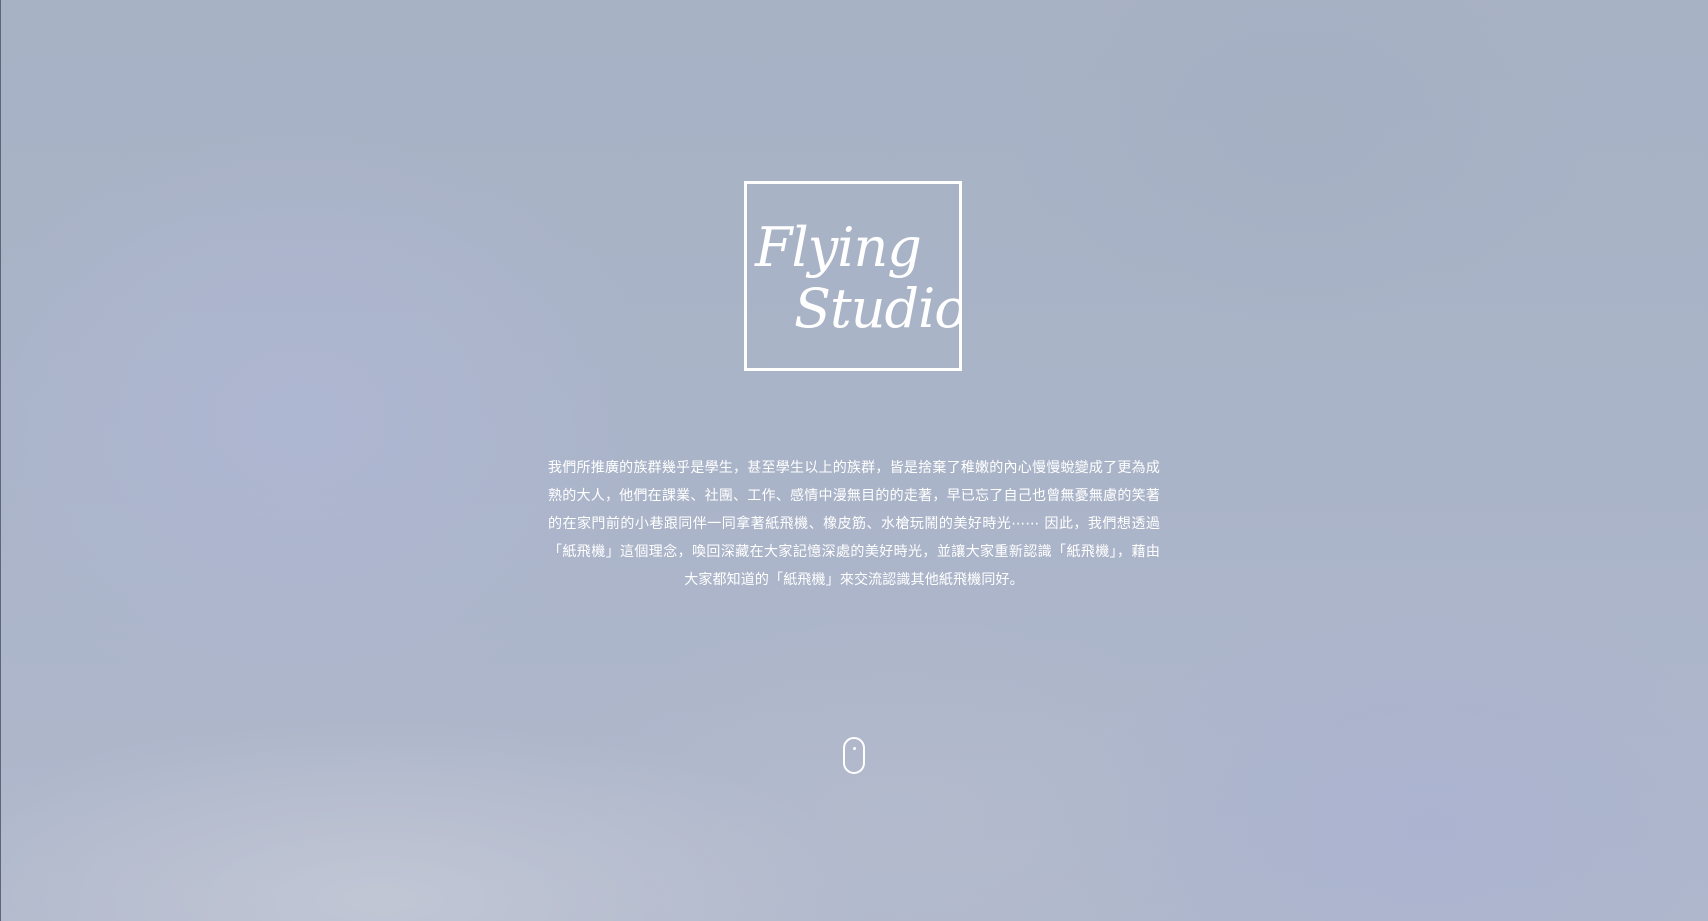 The width and height of the screenshot is (1708, 921). Describe the element at coordinates (0, 460) in the screenshot. I see `window-edge` at that location.